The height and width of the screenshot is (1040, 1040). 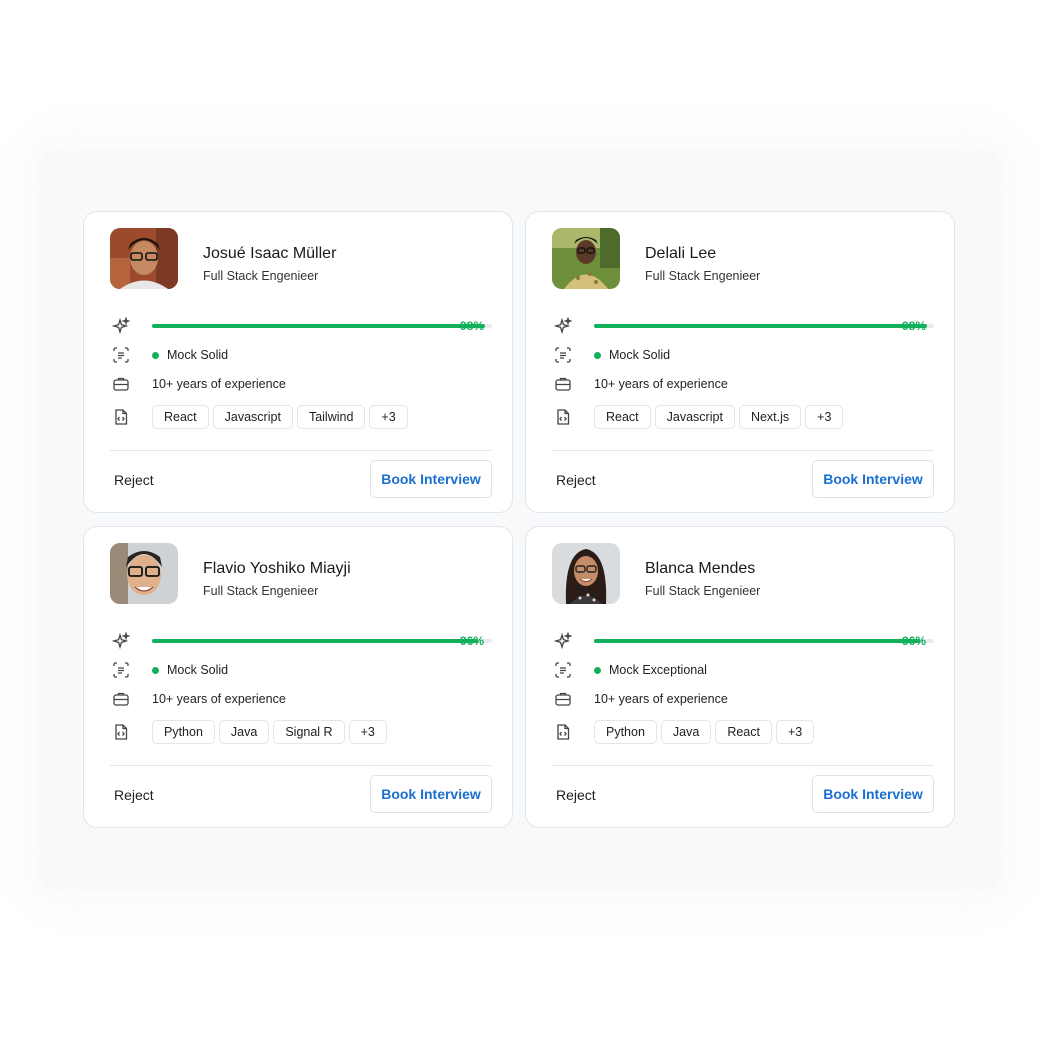 I want to click on mock-status: Mock Exceptional, so click(x=650, y=670).